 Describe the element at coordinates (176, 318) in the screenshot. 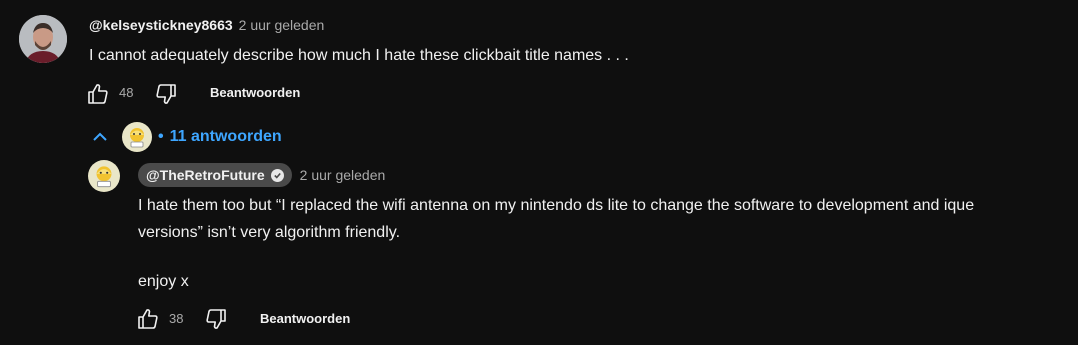

I see `reply-like-count: 38` at that location.